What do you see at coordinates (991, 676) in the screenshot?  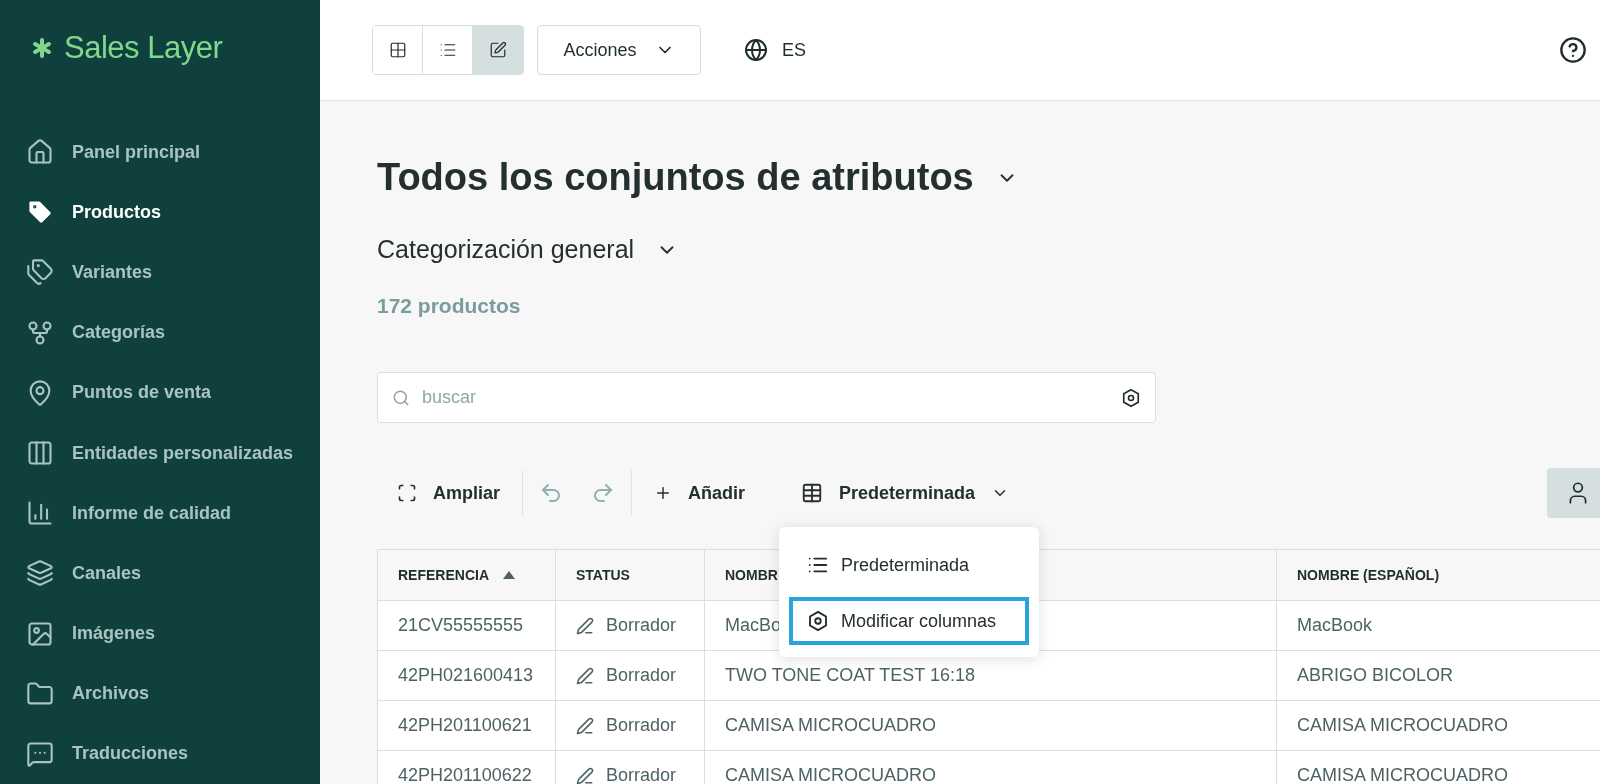 I see `table-cell: TWO TONE COAT TEST 16:18` at bounding box center [991, 676].